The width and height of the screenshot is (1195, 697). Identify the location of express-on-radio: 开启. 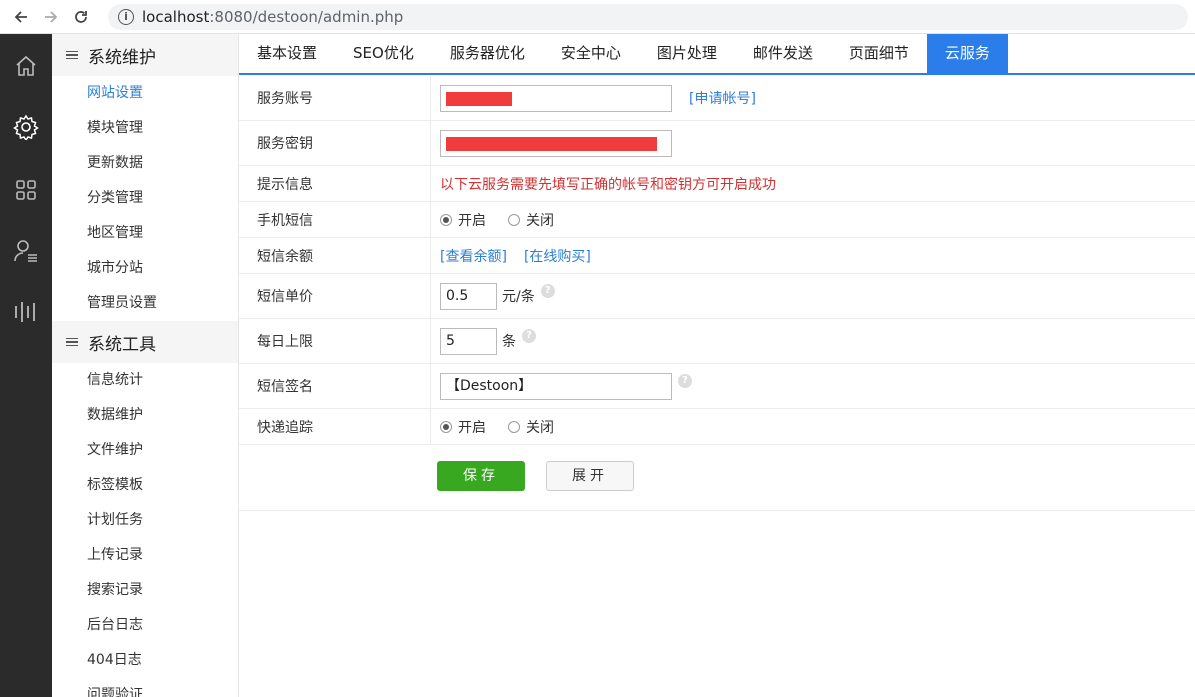
(463, 427).